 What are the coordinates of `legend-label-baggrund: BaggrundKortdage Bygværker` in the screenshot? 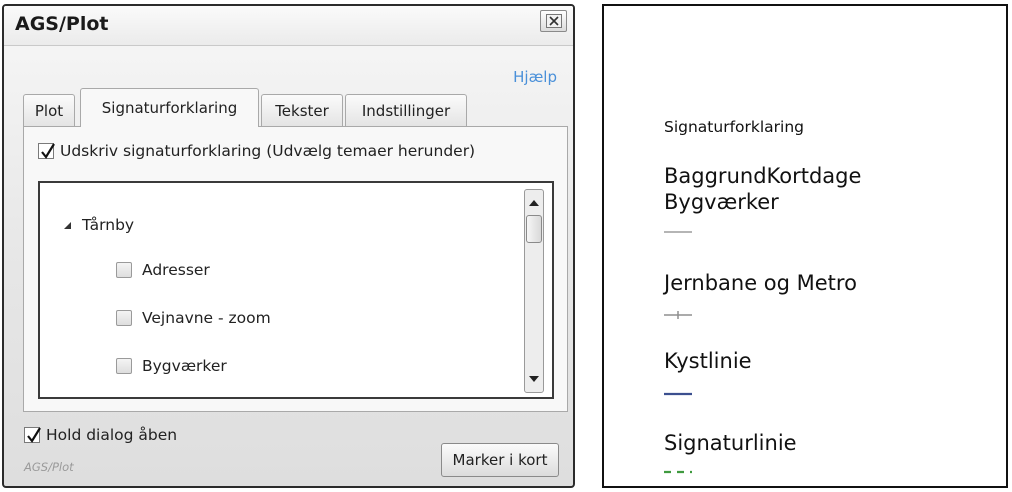 It's located at (763, 189).